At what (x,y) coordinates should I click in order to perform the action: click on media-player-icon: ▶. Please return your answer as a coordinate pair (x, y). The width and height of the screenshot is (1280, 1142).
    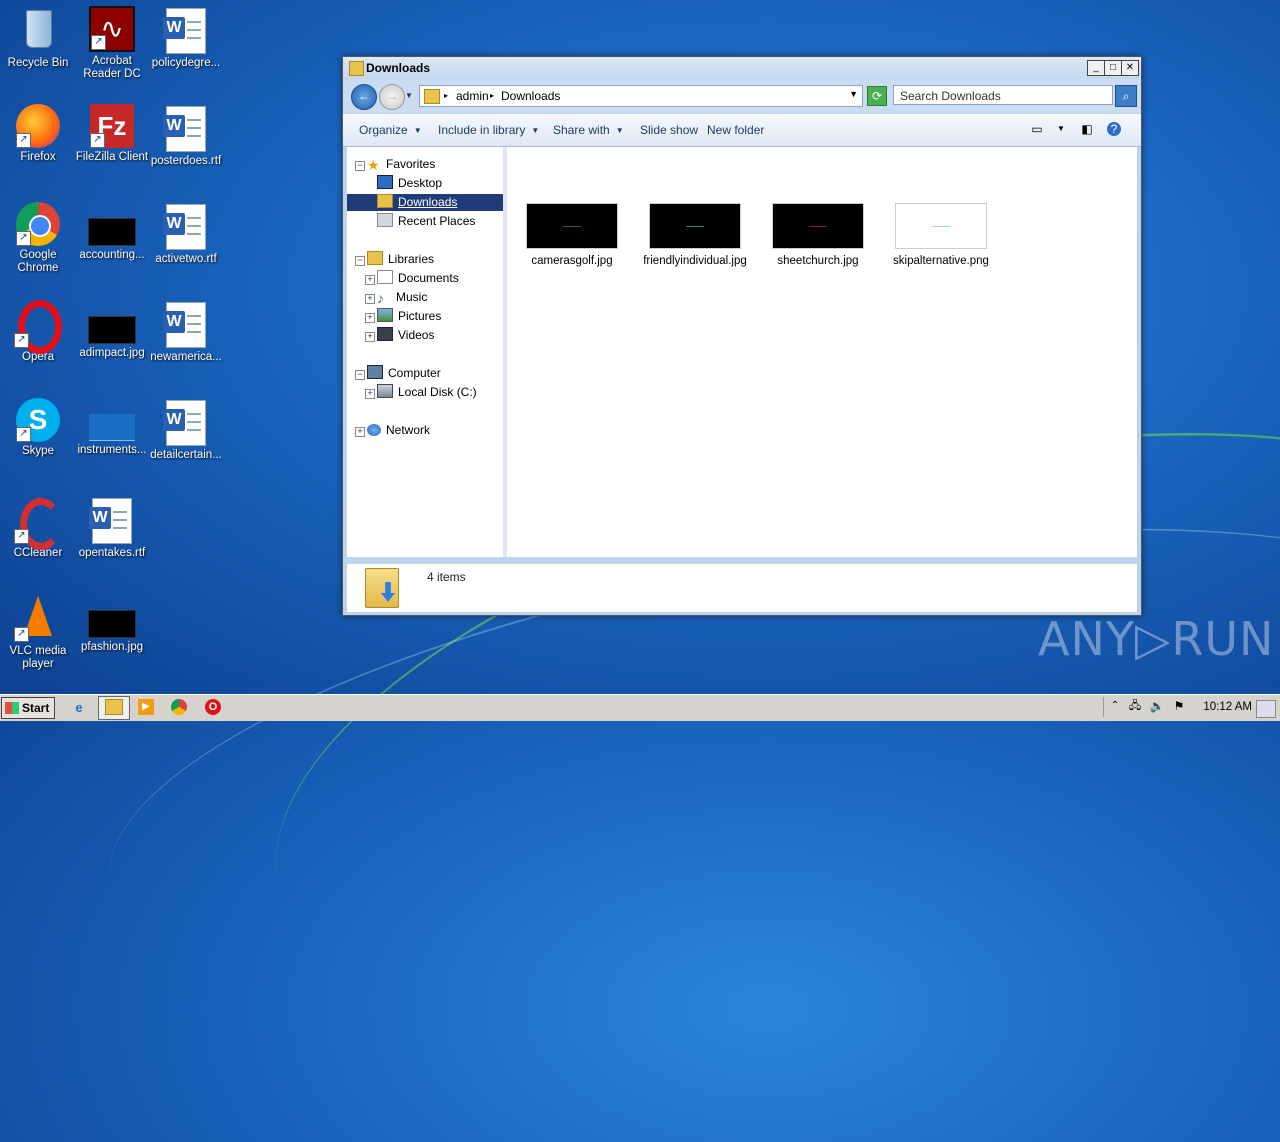
    Looking at the image, I should click on (146, 707).